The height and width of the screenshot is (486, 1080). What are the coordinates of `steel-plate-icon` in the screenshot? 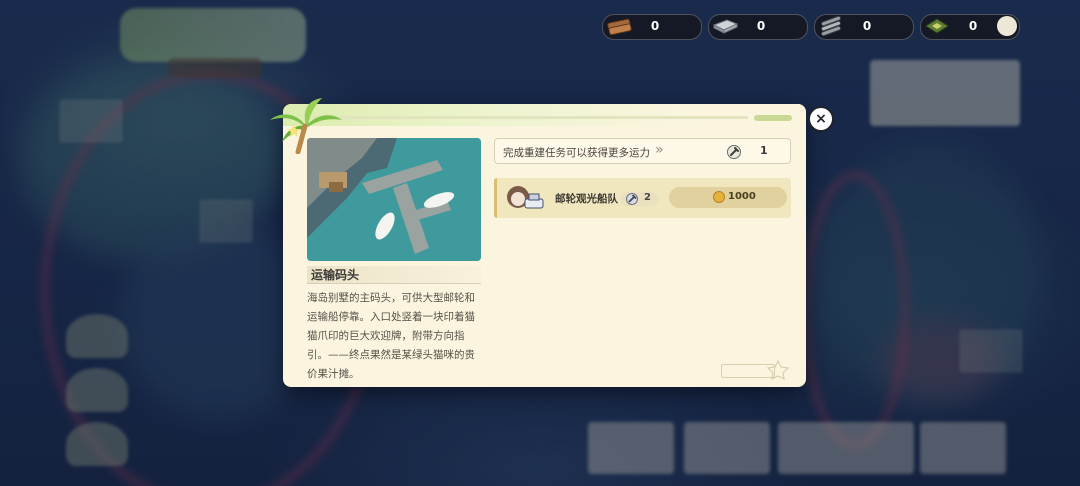 It's located at (725, 26).